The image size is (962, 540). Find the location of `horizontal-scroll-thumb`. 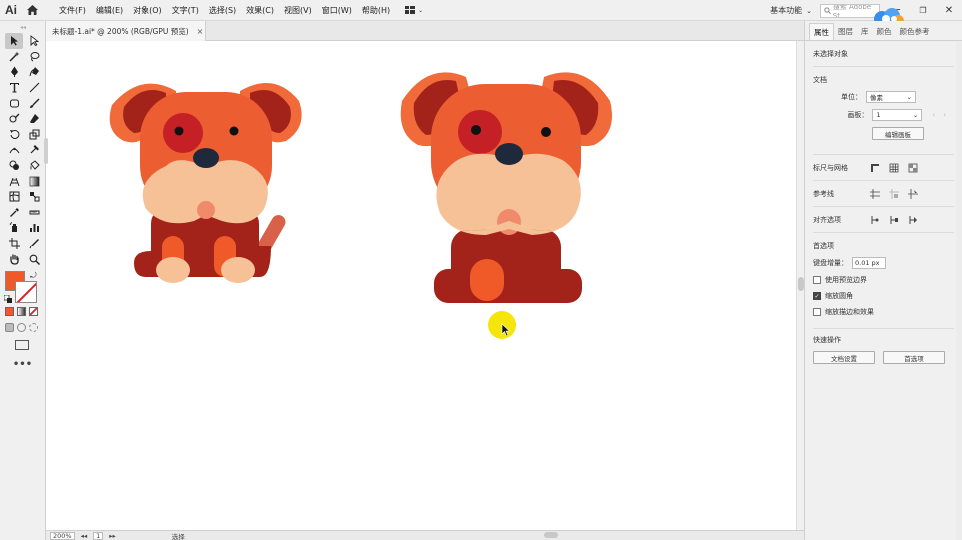

horizontal-scroll-thumb is located at coordinates (551, 535).